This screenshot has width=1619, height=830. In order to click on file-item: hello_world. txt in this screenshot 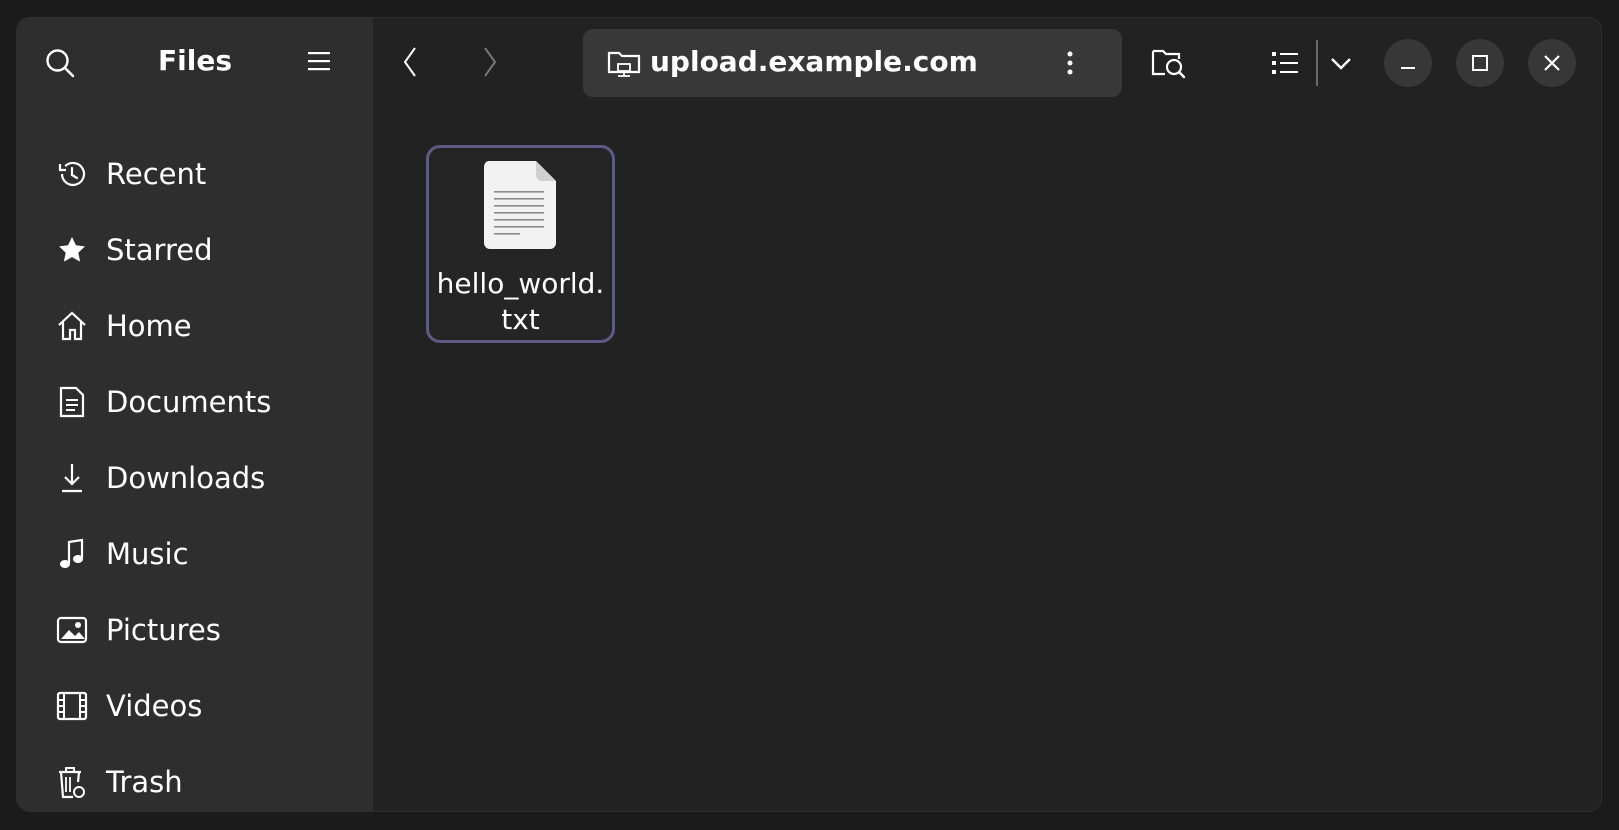, I will do `click(520, 244)`.